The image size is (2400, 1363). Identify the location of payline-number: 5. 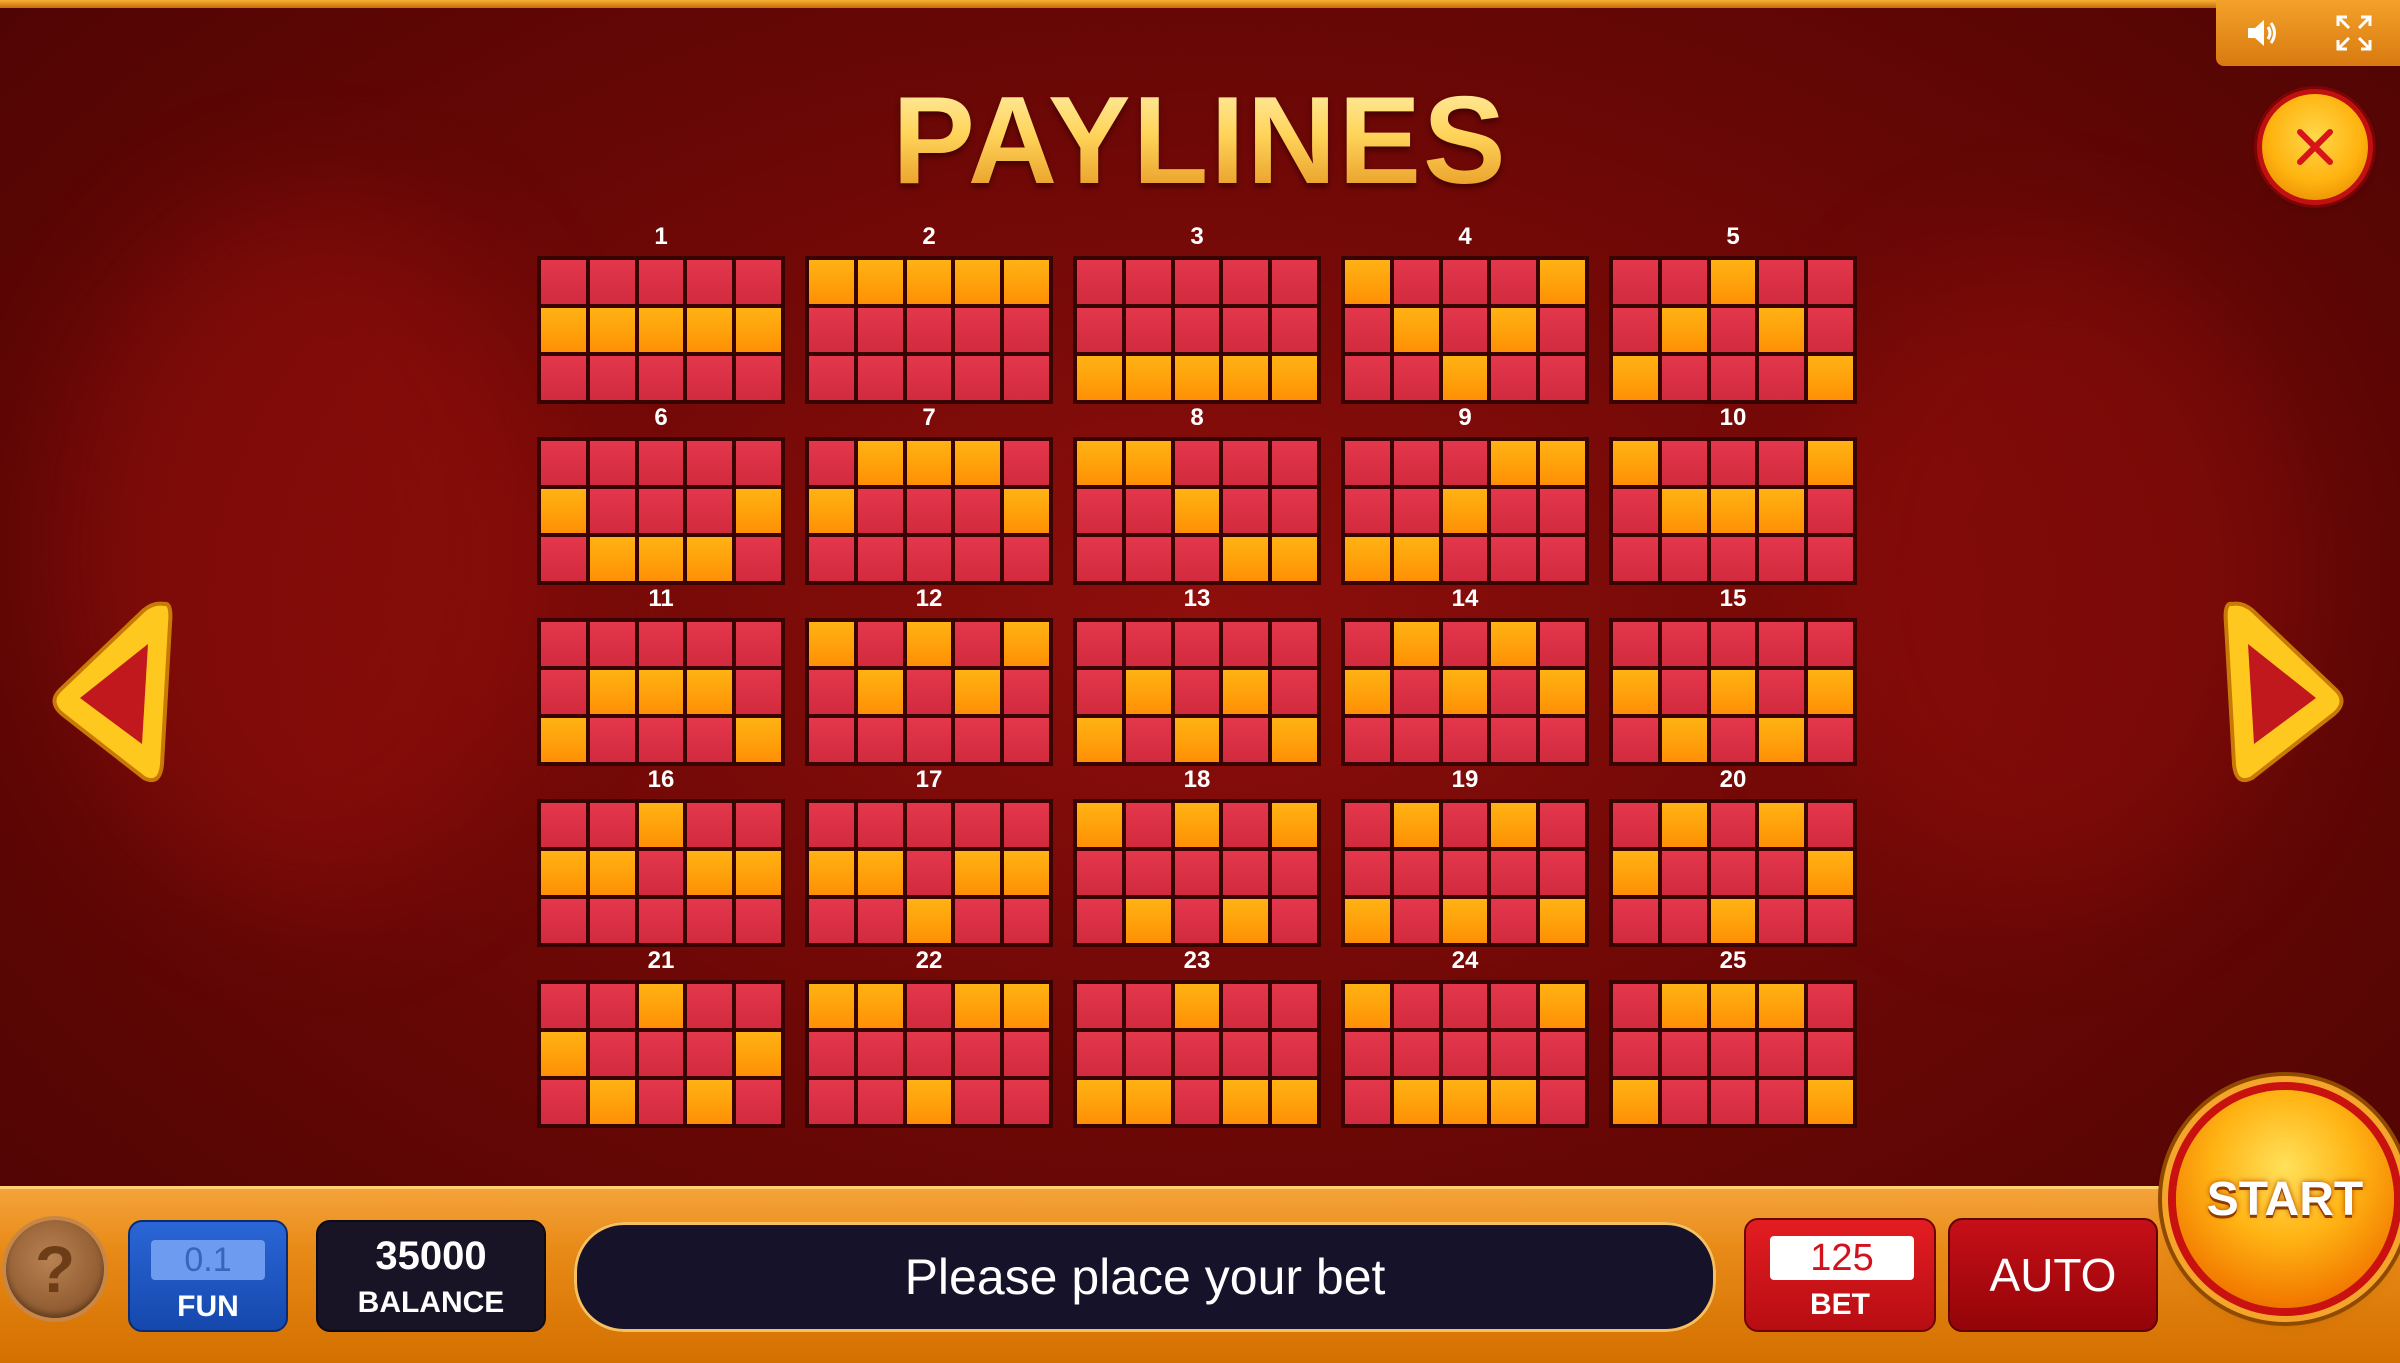
(1733, 236).